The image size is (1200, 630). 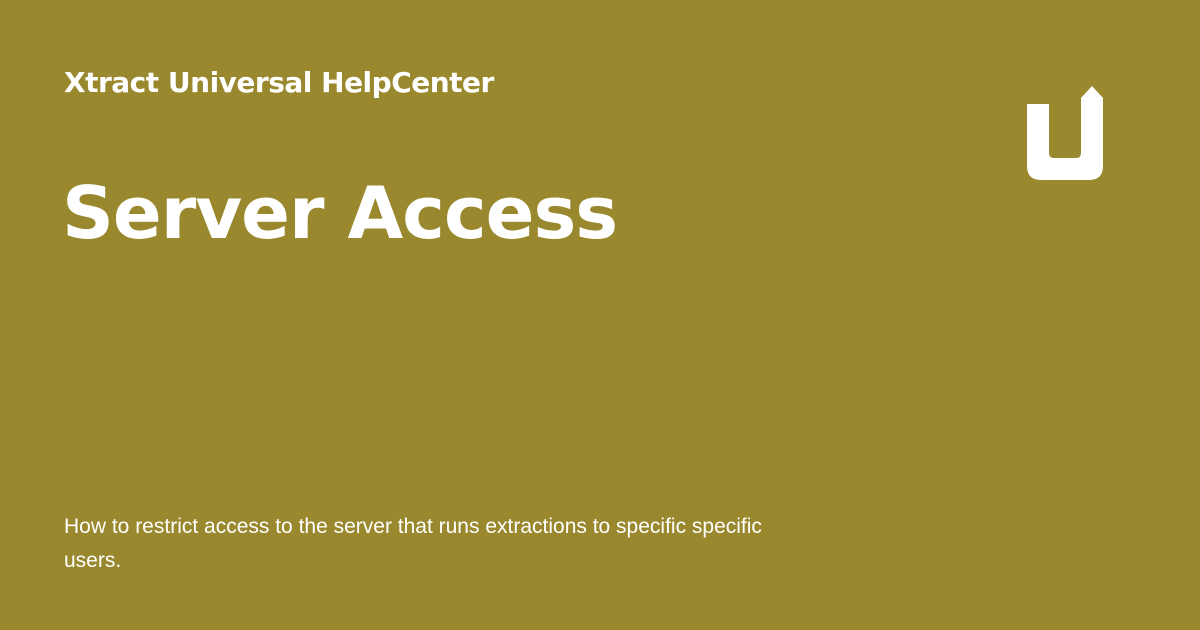 What do you see at coordinates (279, 82) in the screenshot?
I see `site-title: Xtract Universal HelpCenter` at bounding box center [279, 82].